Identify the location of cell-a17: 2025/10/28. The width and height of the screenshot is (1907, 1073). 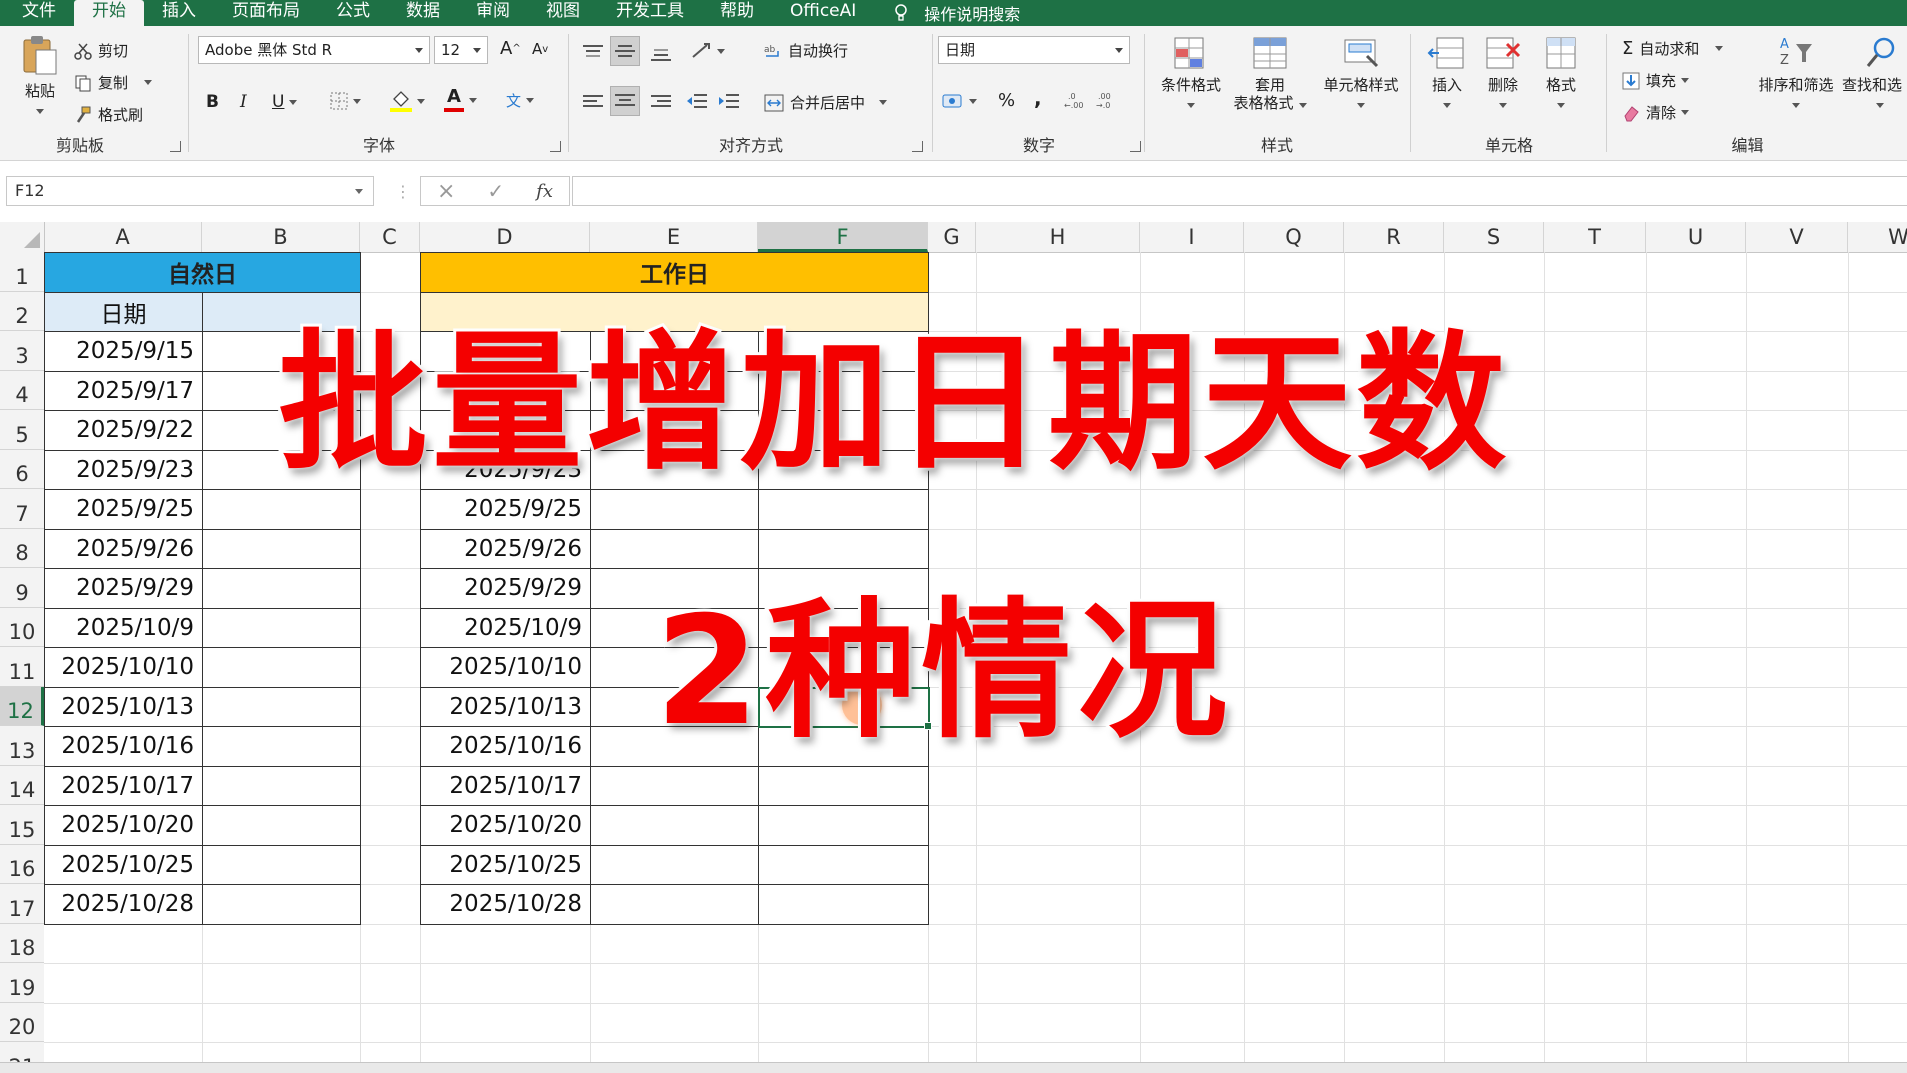
(123, 904).